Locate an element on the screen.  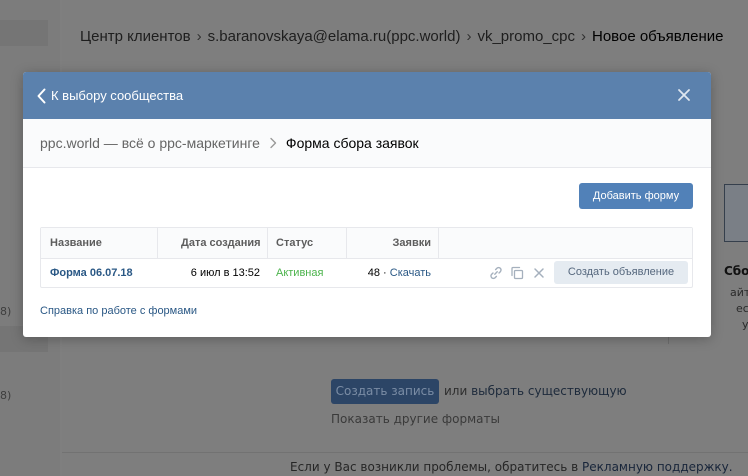
delete-icon is located at coordinates (539, 273).